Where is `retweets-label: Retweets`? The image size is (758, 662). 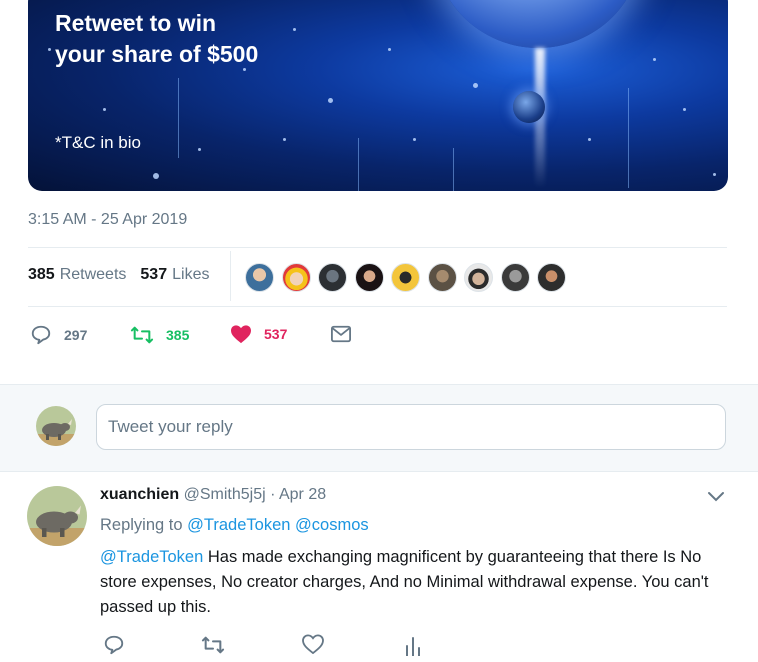 retweets-label: Retweets is located at coordinates (93, 274).